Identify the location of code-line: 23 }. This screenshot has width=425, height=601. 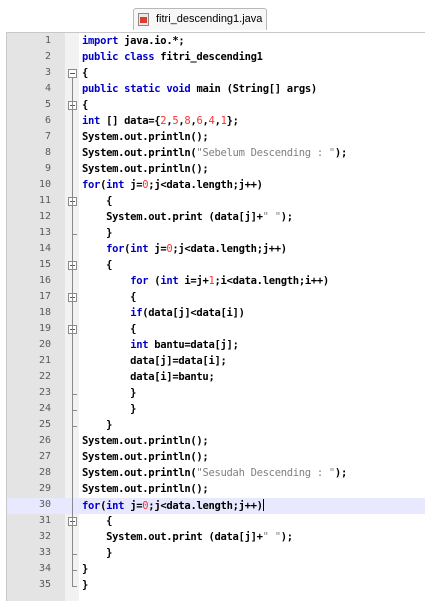
(216, 394).